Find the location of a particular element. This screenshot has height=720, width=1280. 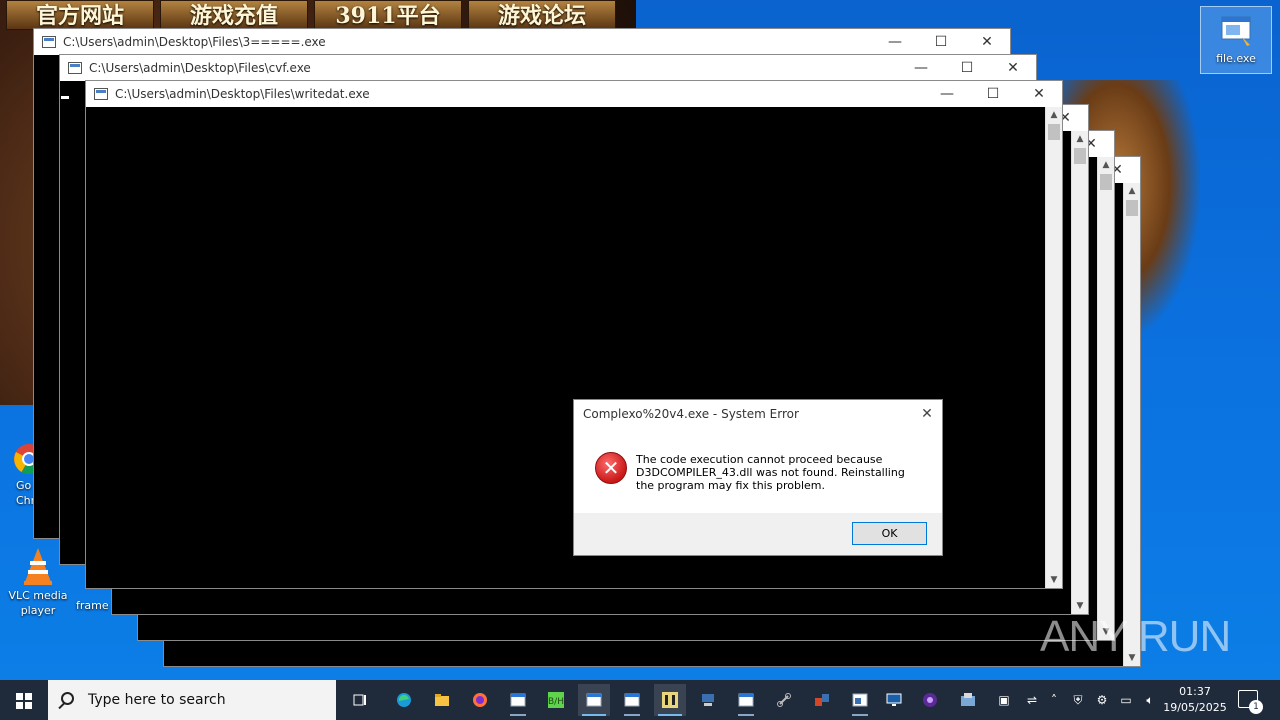

anyrun-watermark: ANY RUN is located at coordinates (1135, 636).